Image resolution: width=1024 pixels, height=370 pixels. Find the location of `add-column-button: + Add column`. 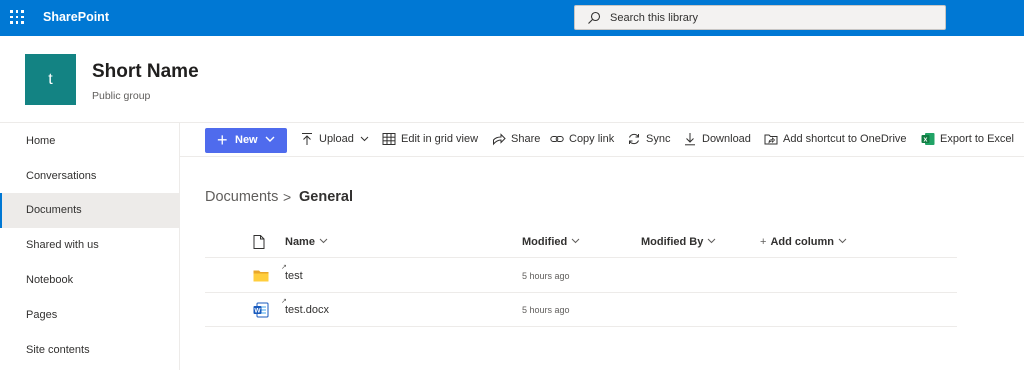

add-column-button: + Add column is located at coordinates (803, 242).